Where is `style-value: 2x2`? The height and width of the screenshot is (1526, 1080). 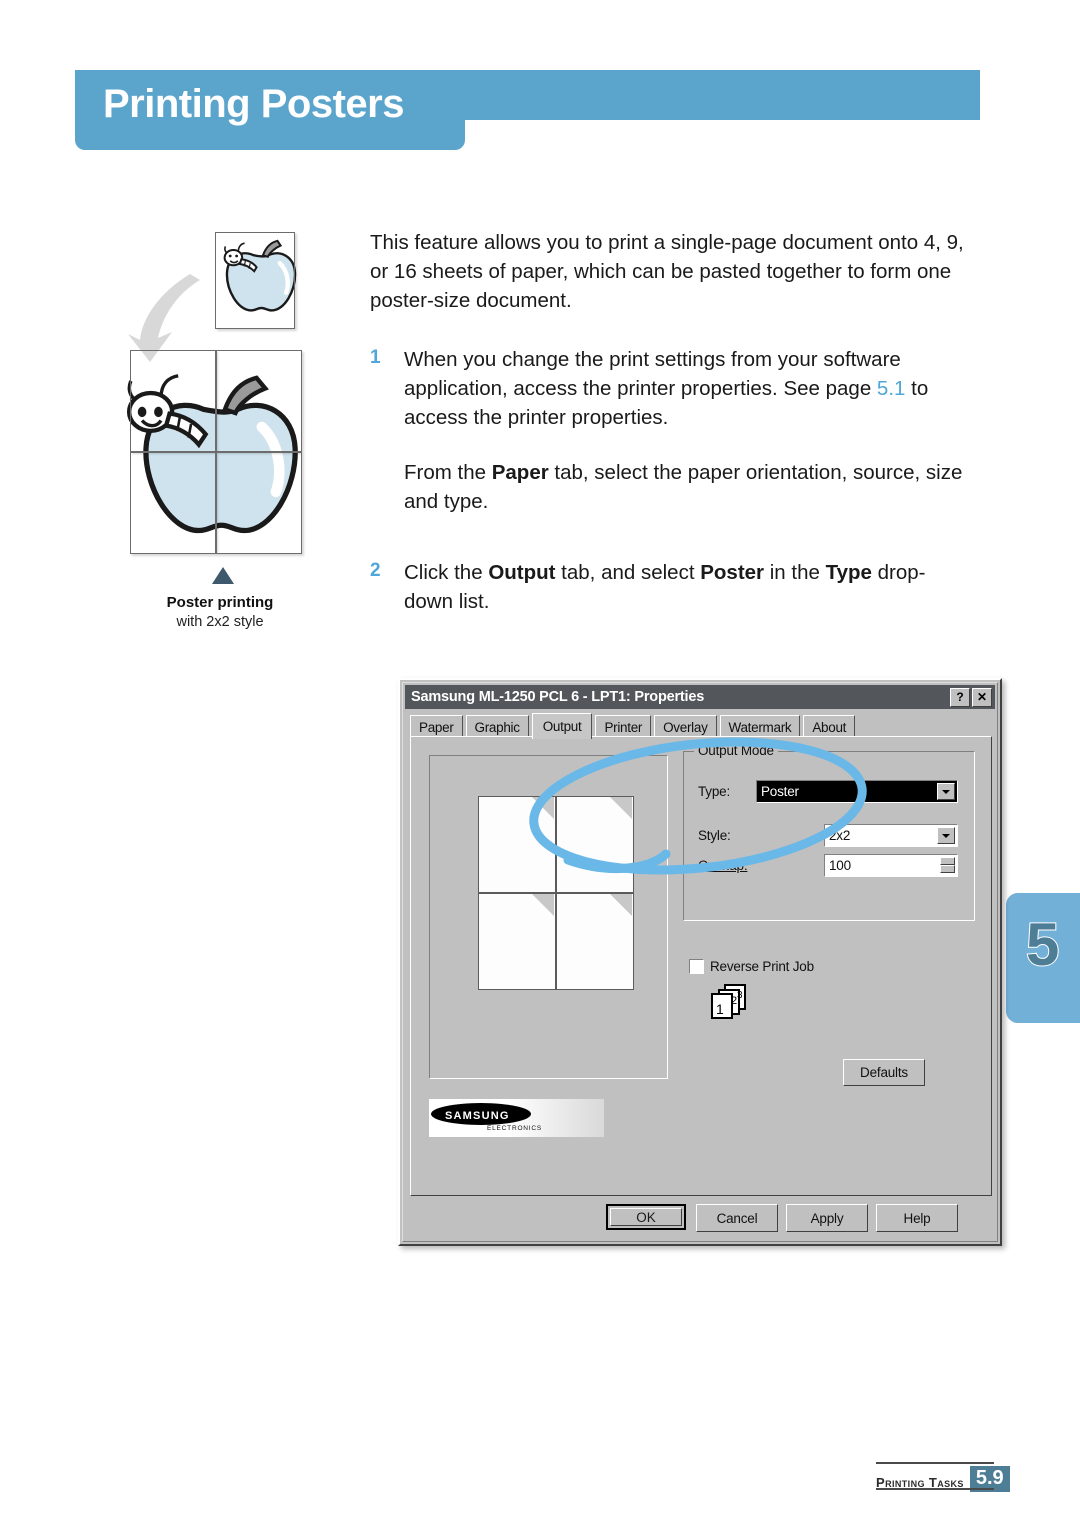 style-value: 2x2 is located at coordinates (840, 835).